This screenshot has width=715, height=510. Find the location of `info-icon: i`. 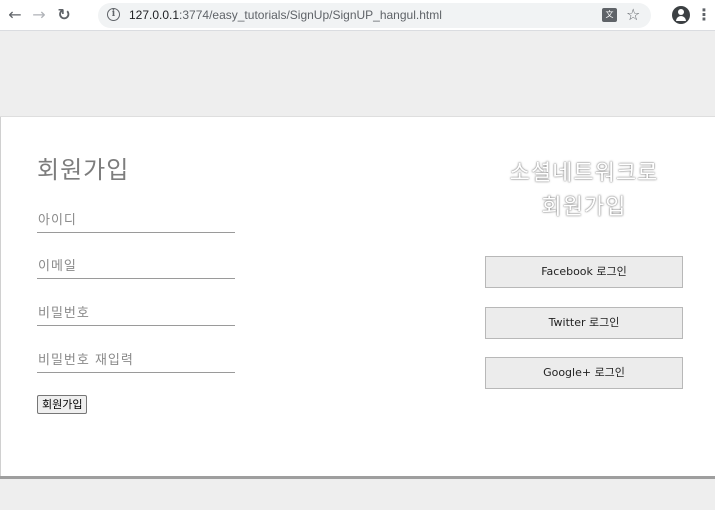

info-icon: i is located at coordinates (113, 14).